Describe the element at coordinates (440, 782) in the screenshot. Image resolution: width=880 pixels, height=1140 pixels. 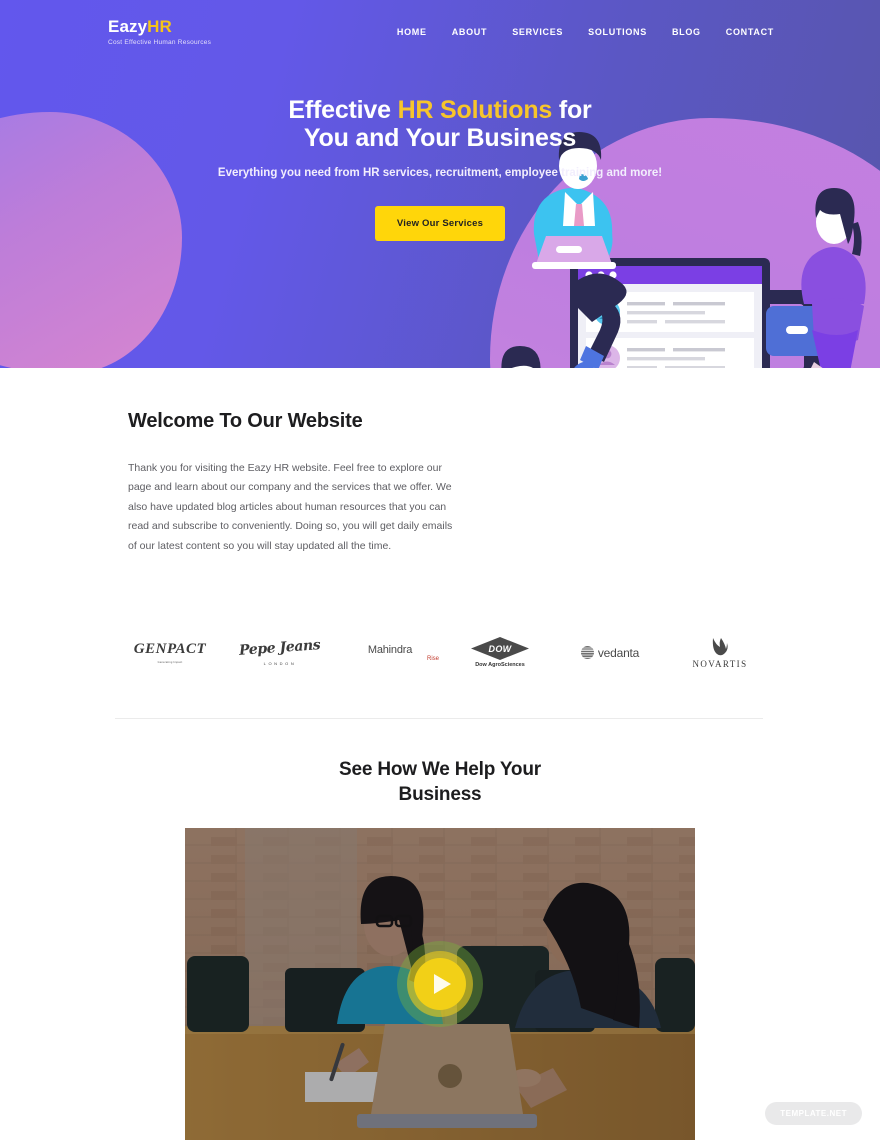
I see `help-section-title: See How We Help Your Business` at that location.